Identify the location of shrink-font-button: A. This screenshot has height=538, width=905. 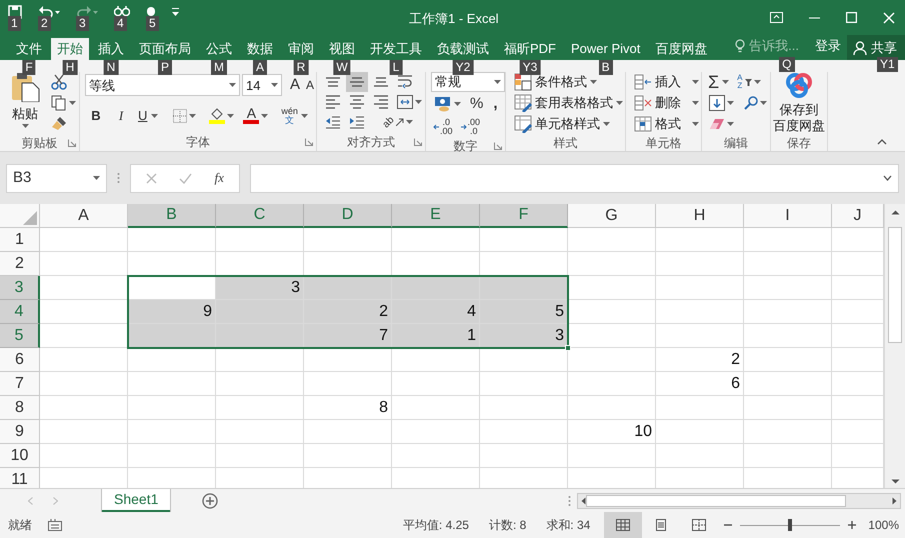
(310, 85).